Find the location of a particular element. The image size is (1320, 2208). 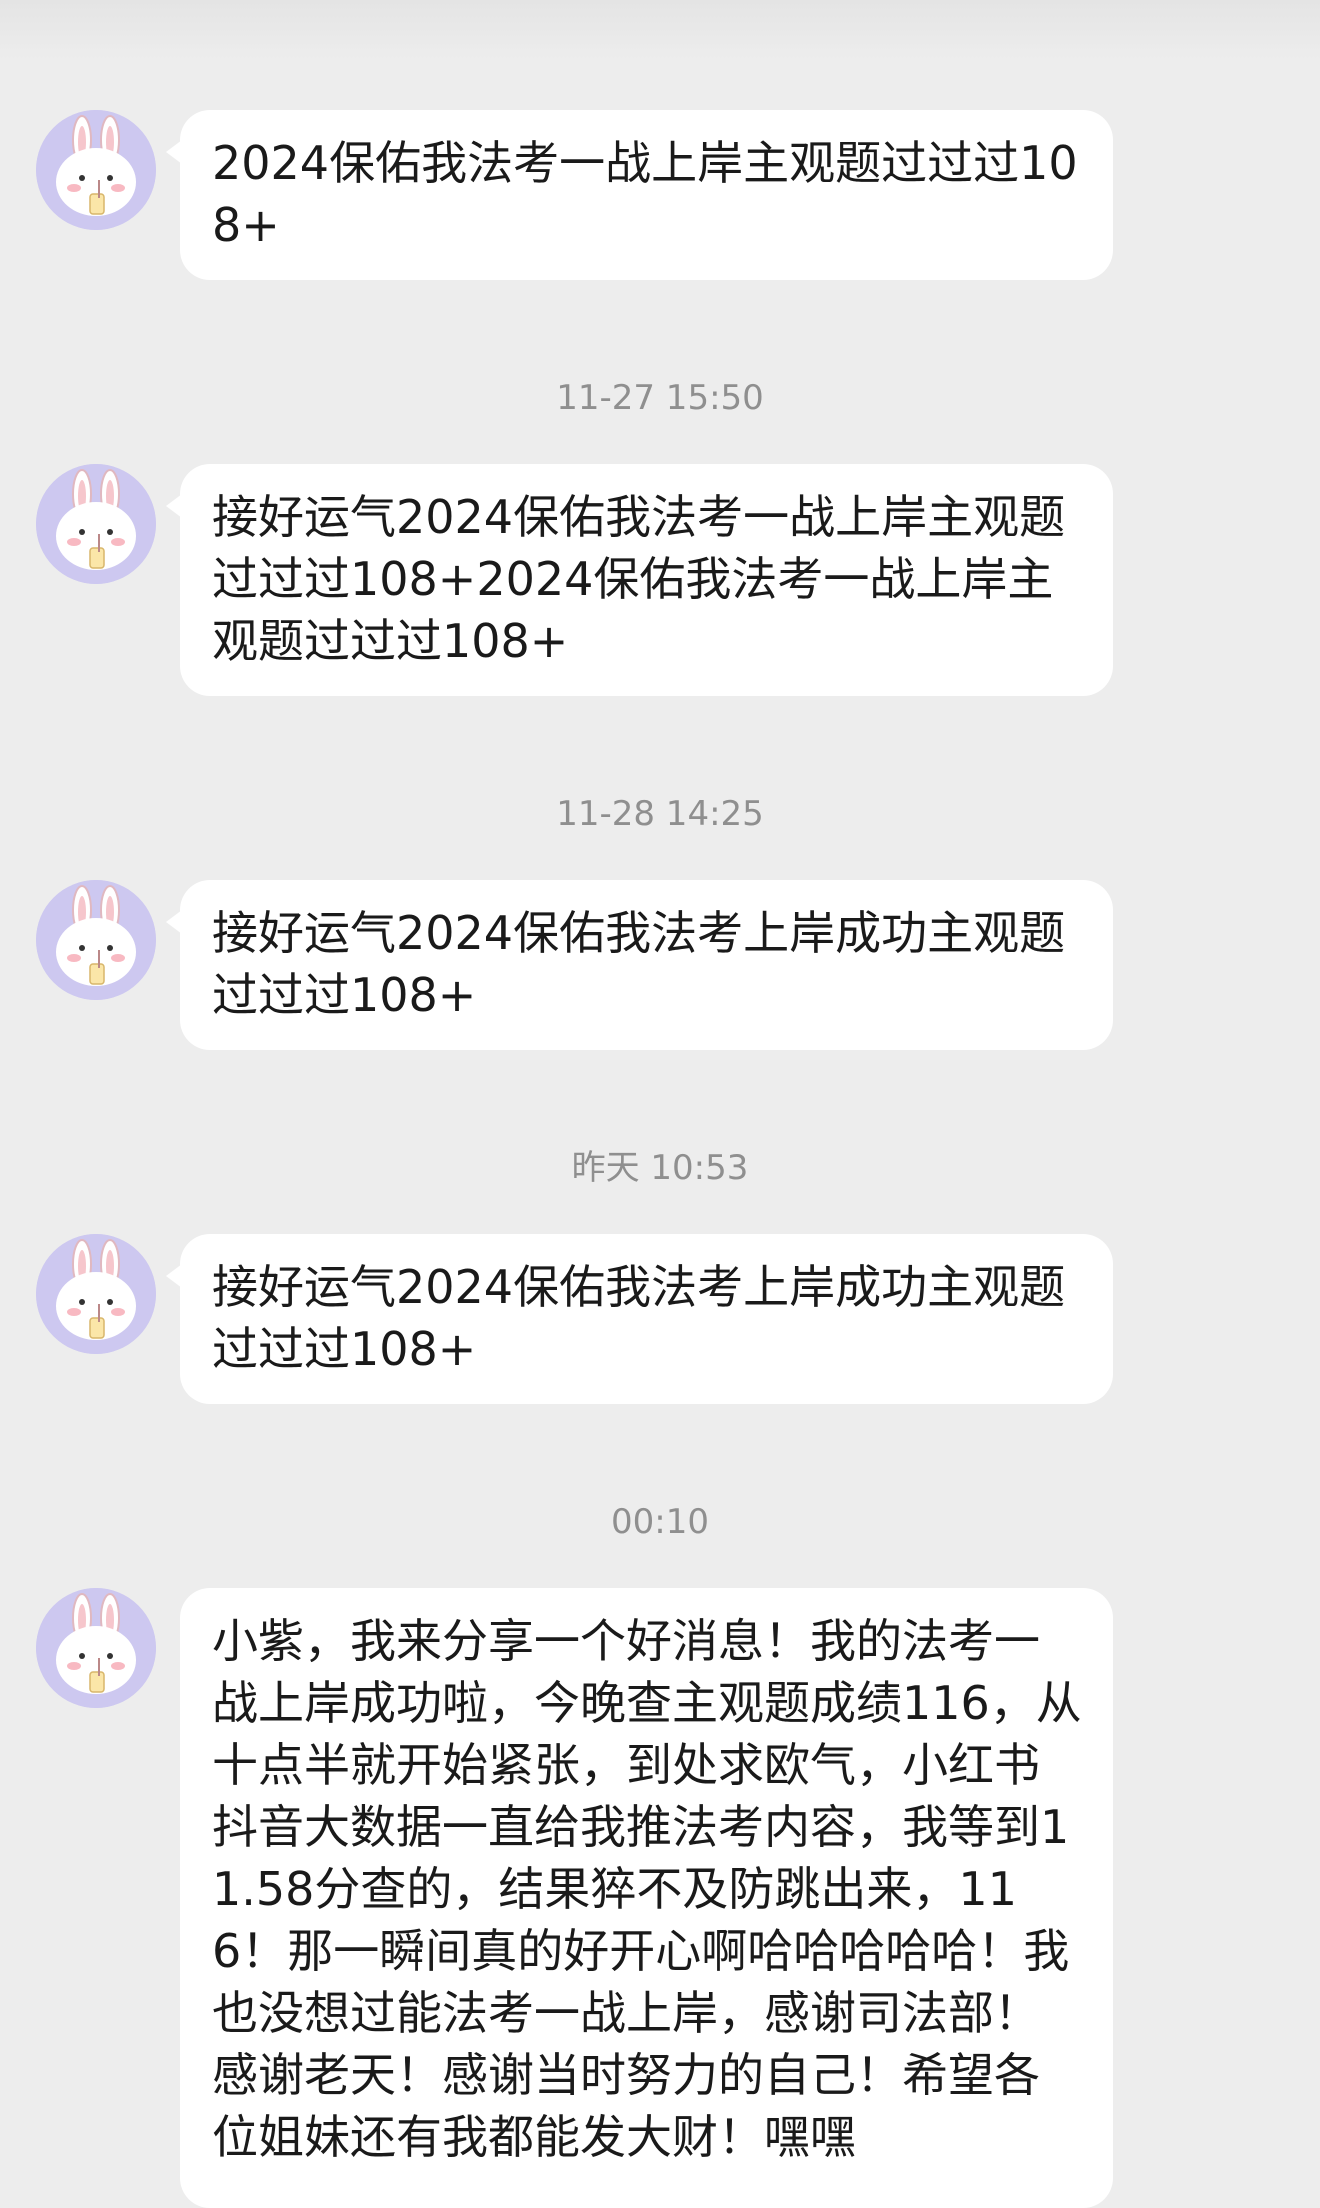

message-bubble: 2024保佑我法考一战上岸主观题过过过108+ is located at coordinates (639, 195).